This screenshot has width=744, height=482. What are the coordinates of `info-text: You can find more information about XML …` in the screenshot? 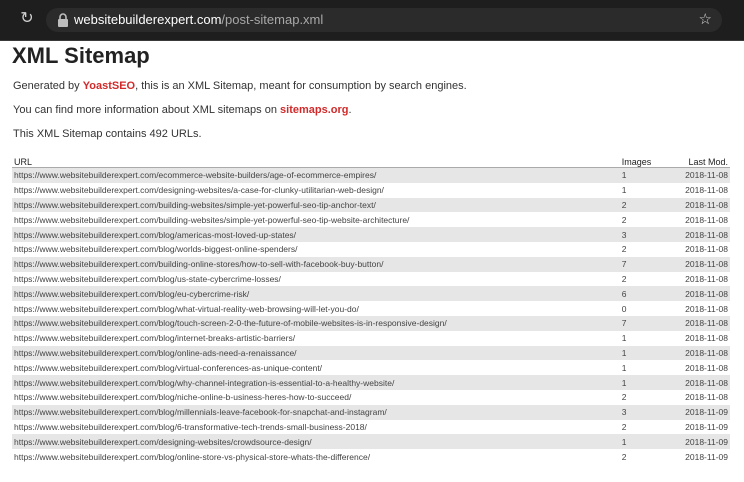 It's located at (182, 110).